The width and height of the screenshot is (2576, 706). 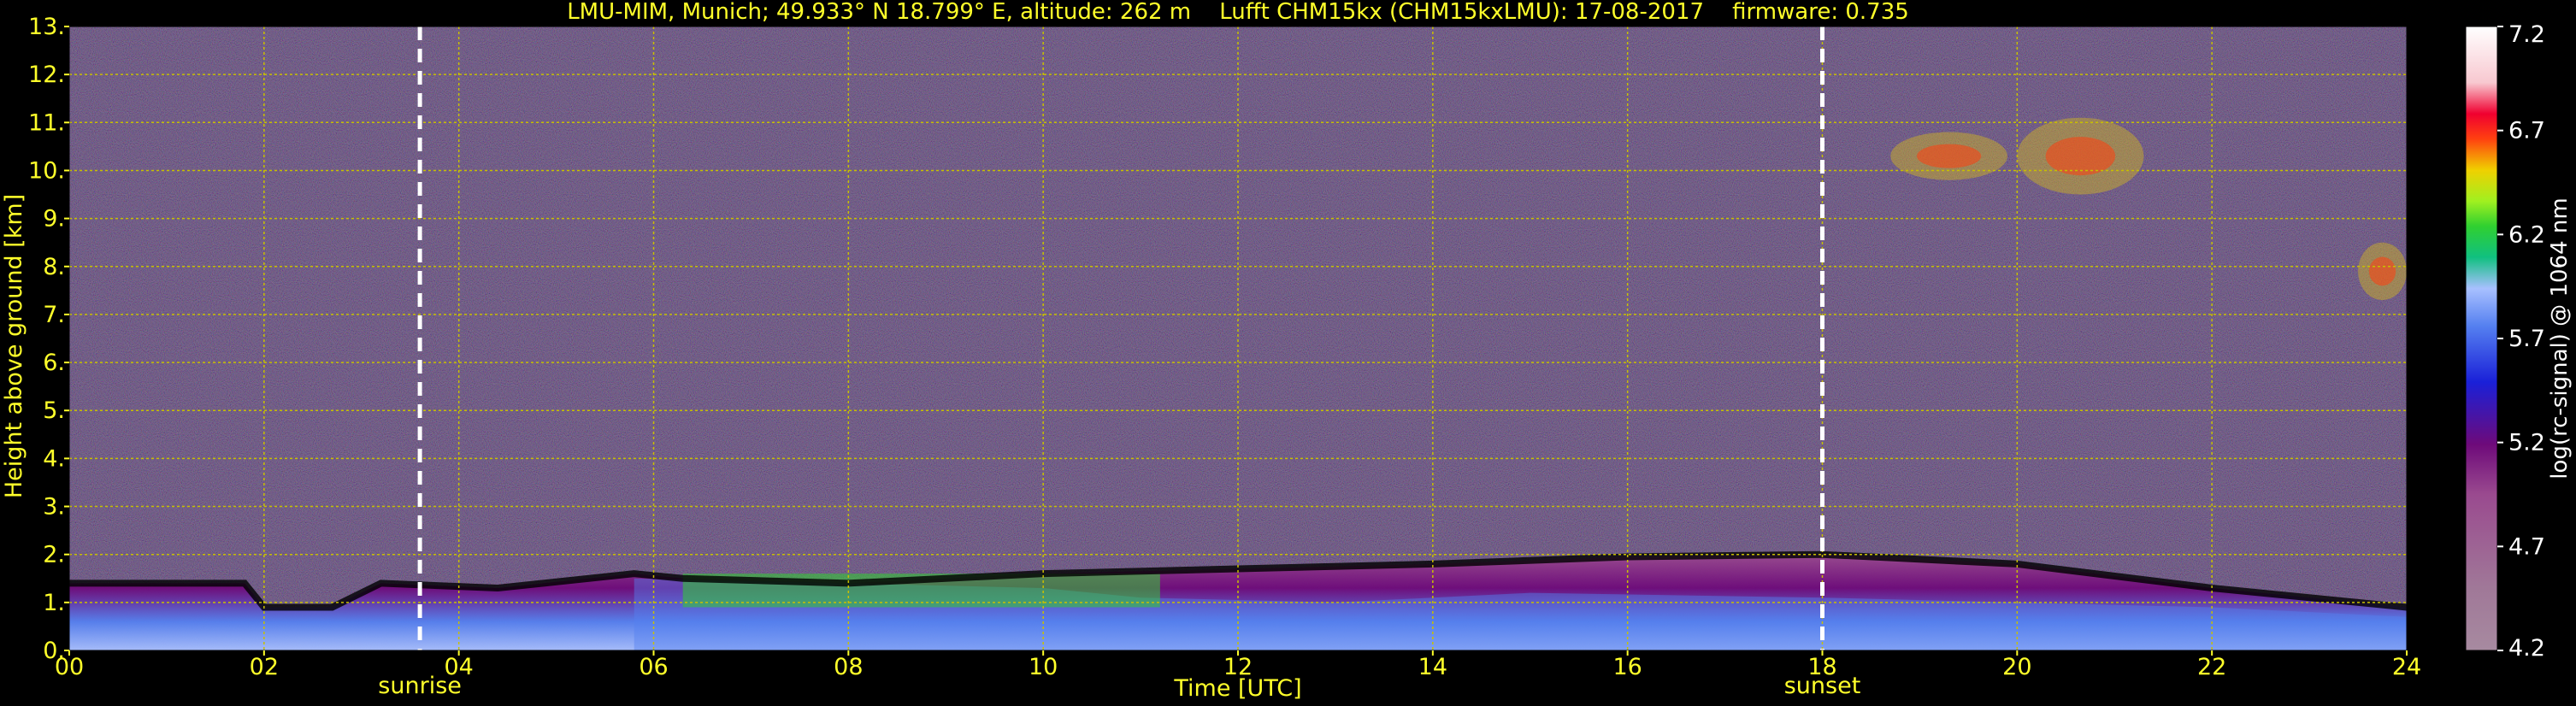 What do you see at coordinates (54, 219) in the screenshot?
I see `y-tick-label: 9.` at bounding box center [54, 219].